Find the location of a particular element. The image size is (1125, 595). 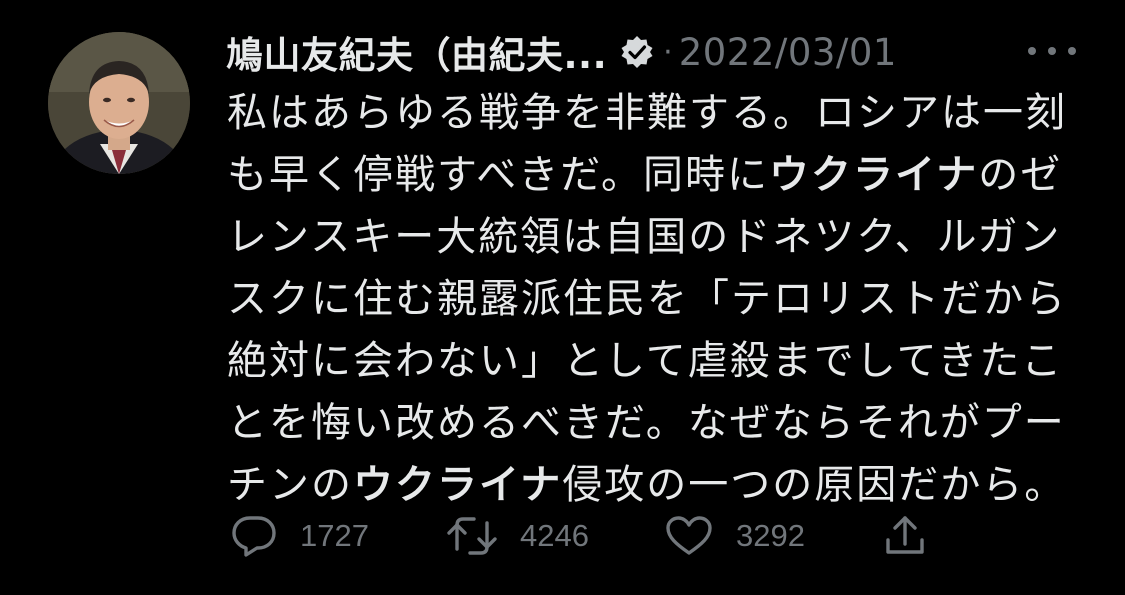

tweet-text-line: スクに住む親露派住民を「テロリストだから is located at coordinates (657, 299).